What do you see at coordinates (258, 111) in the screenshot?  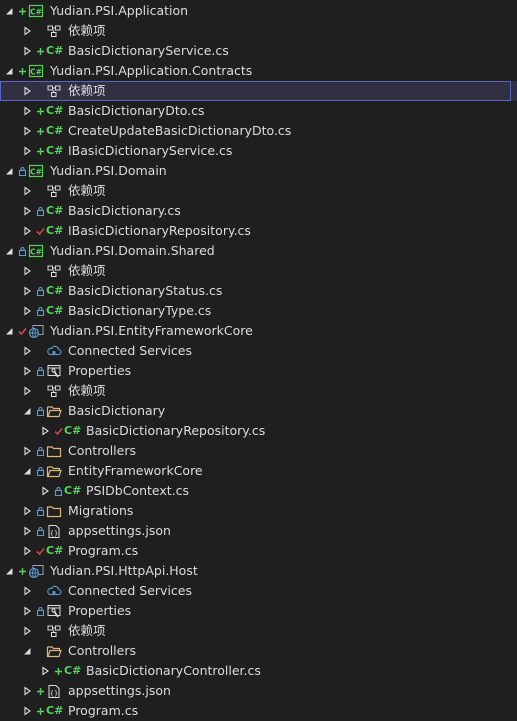 I see `tree-item: C# BasicDictionaryDto.cs` at bounding box center [258, 111].